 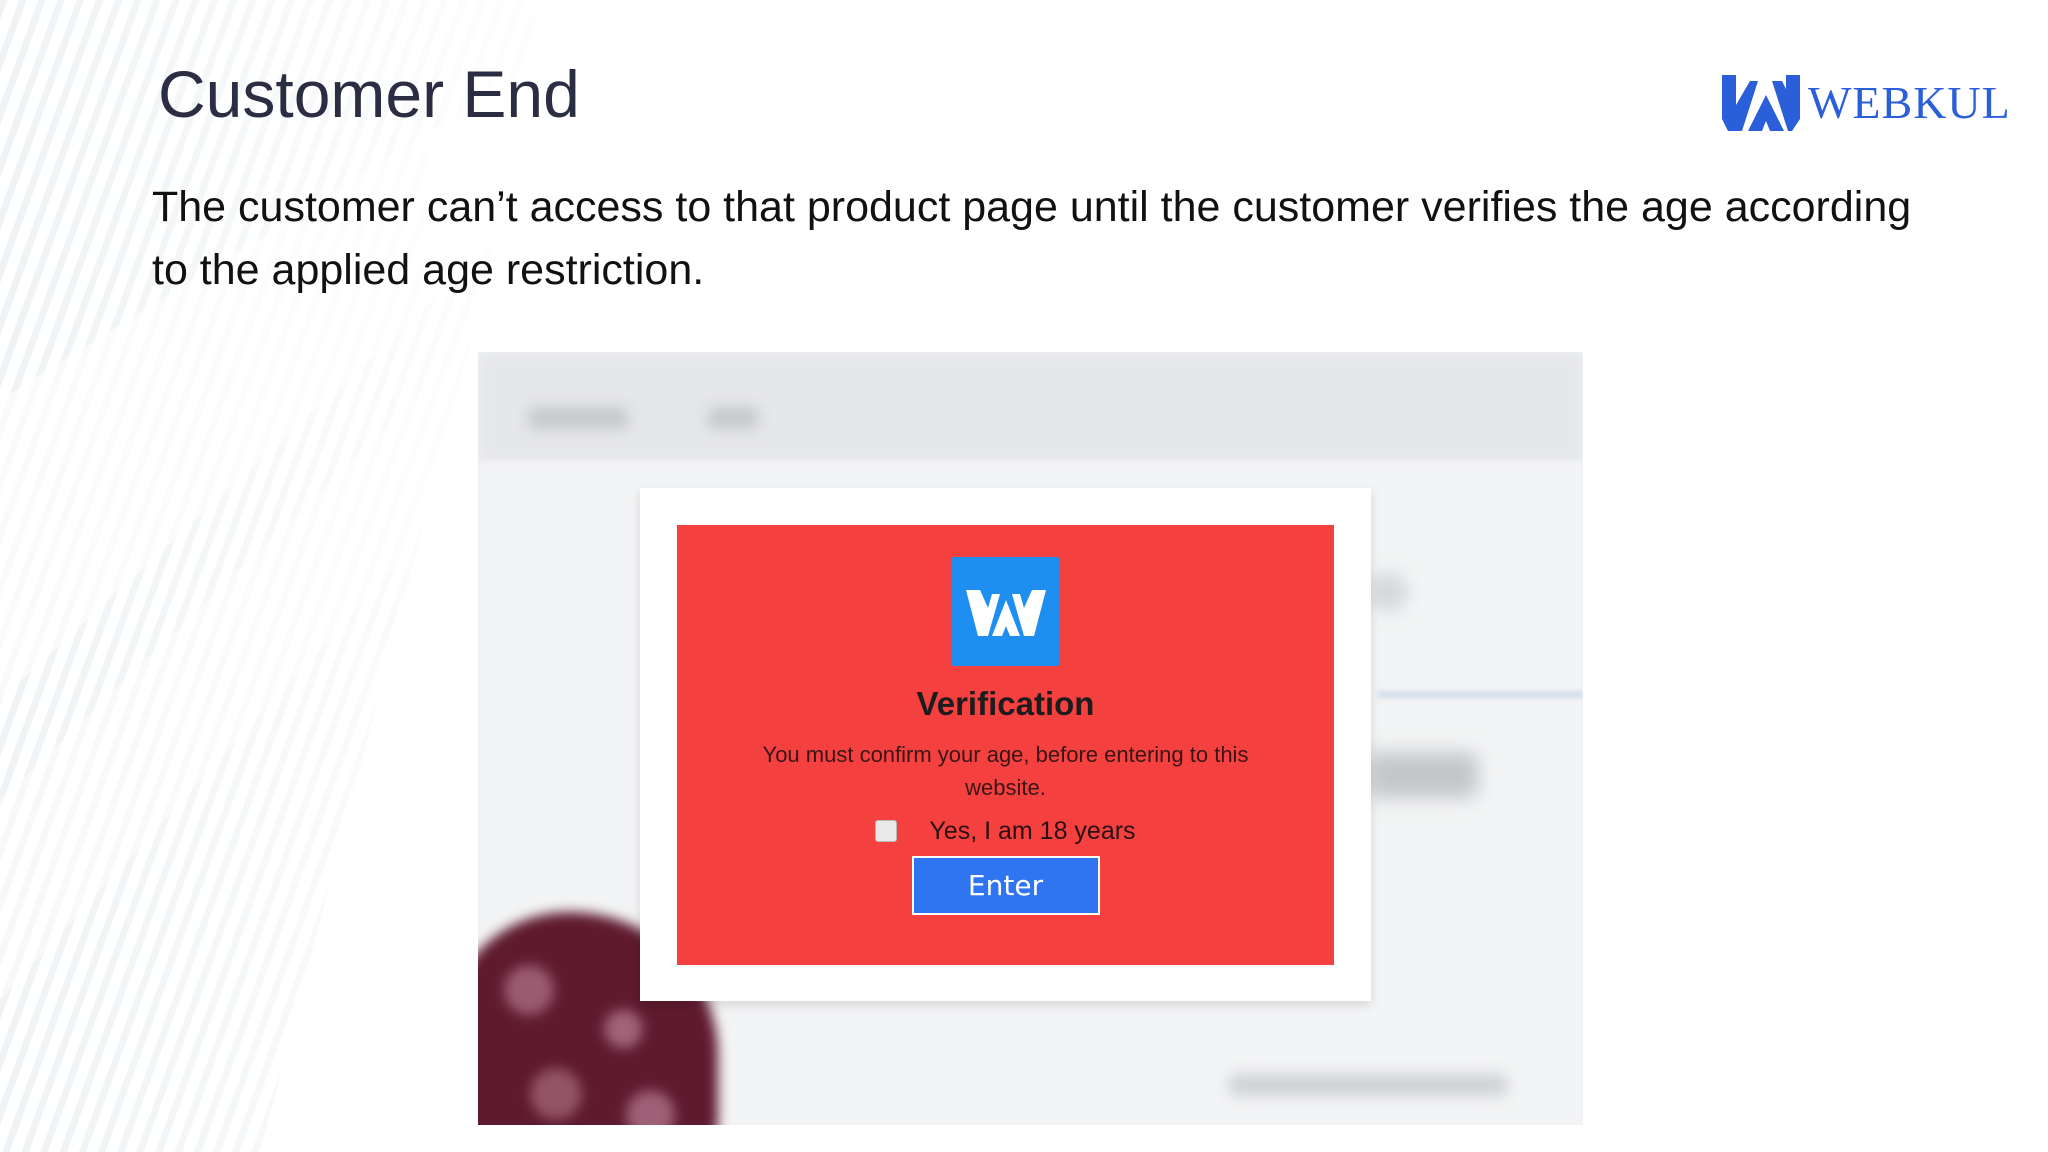 What do you see at coordinates (369, 94) in the screenshot?
I see `slide-title: Customer End` at bounding box center [369, 94].